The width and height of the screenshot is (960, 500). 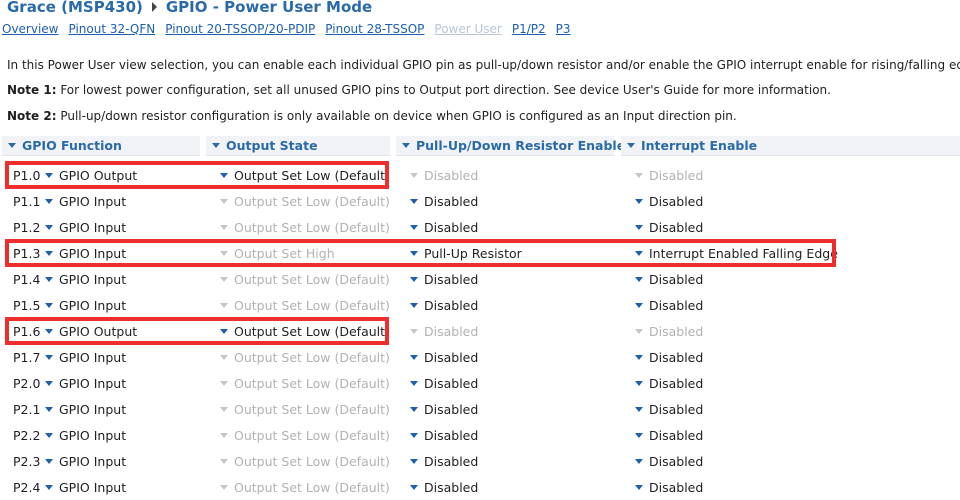 What do you see at coordinates (510, 146) in the screenshot?
I see `column-header-resistor-enable: Pull-Up/Down Resistor Enable` at bounding box center [510, 146].